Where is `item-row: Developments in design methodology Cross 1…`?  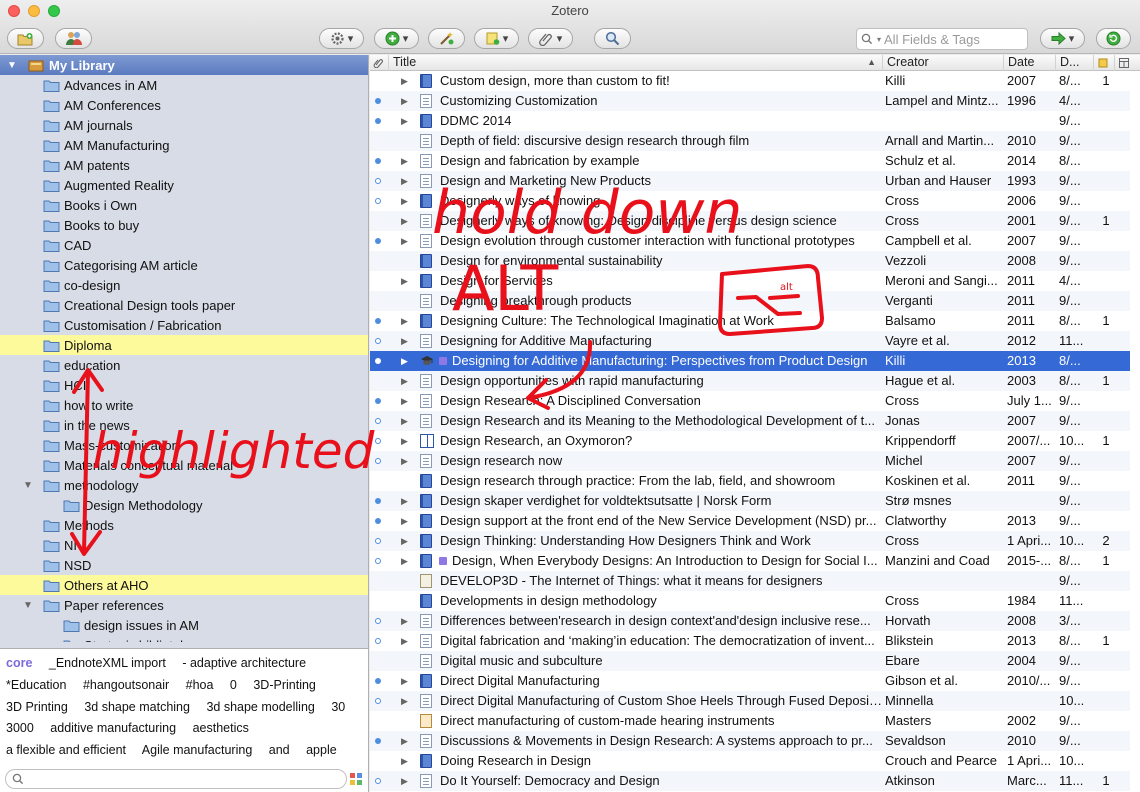 item-row: Developments in design methodology Cross 1… is located at coordinates (750, 601).